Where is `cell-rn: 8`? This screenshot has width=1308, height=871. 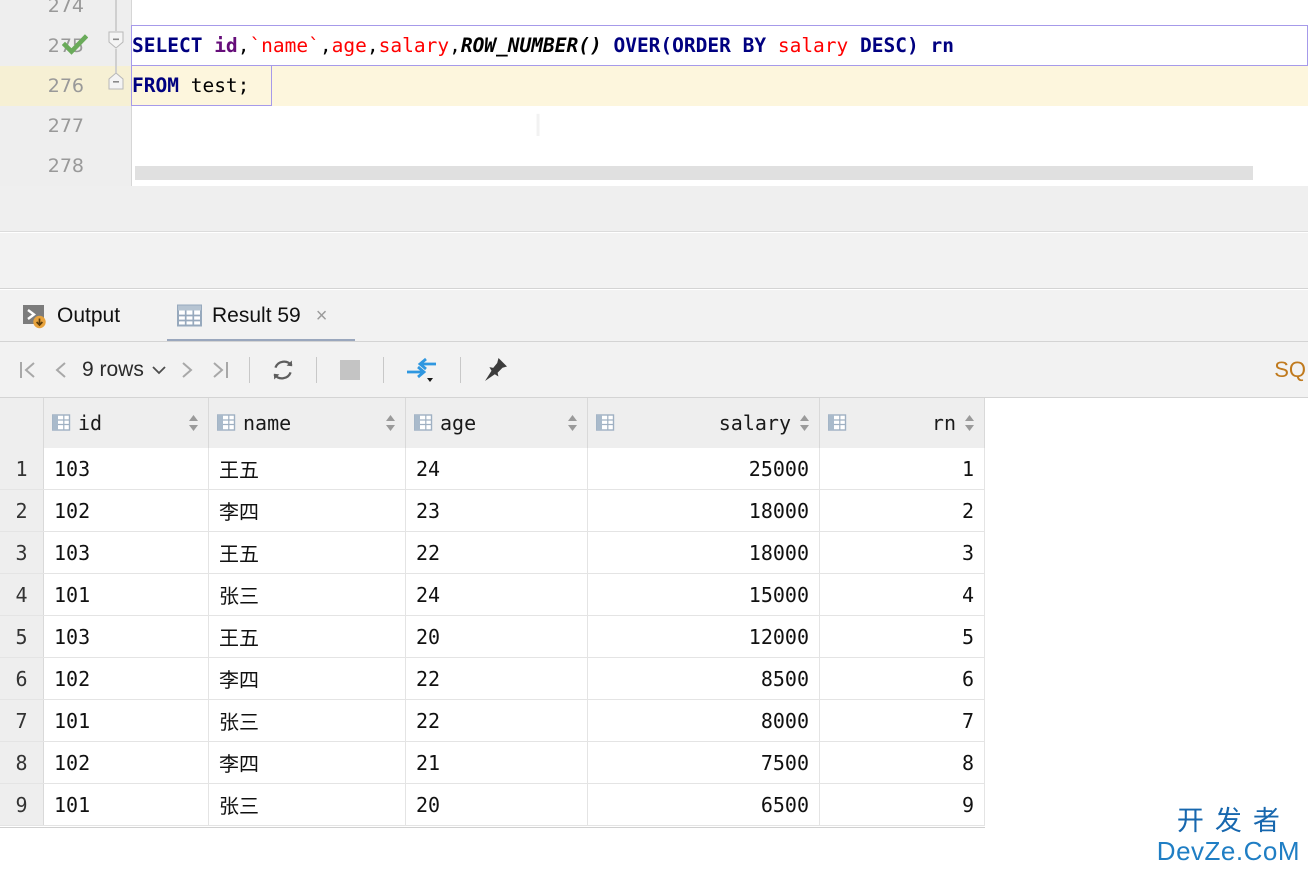 cell-rn: 8 is located at coordinates (902, 762).